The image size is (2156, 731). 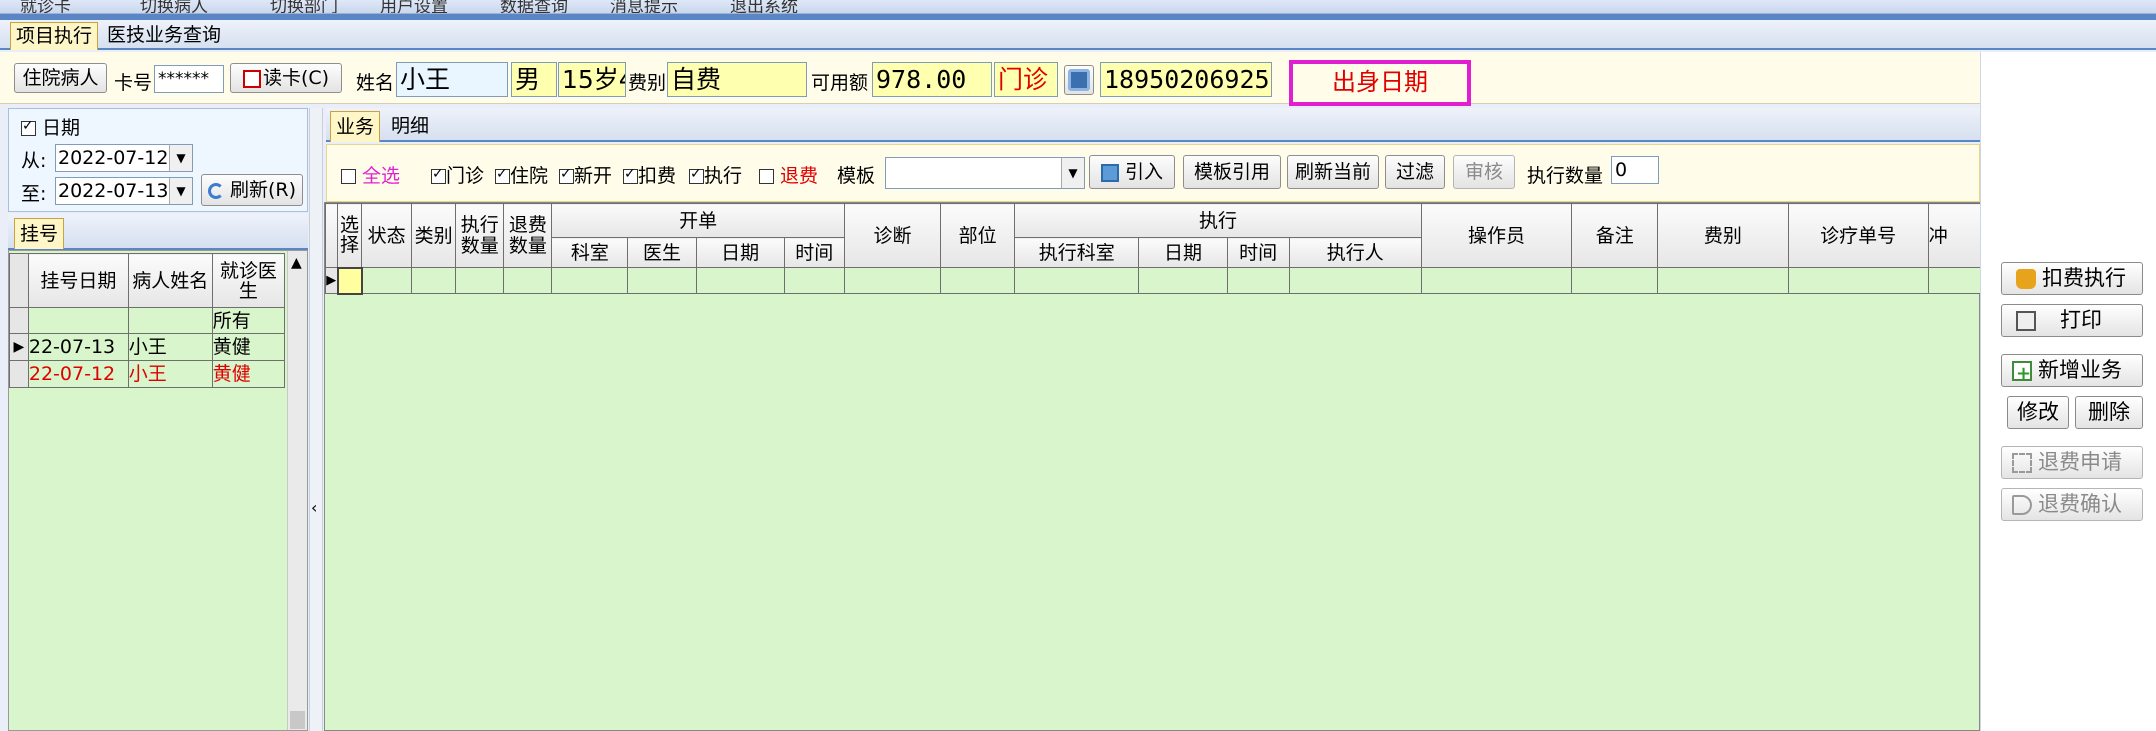 What do you see at coordinates (2072, 370) in the screenshot?
I see `add-business-button: + 新增业务` at bounding box center [2072, 370].